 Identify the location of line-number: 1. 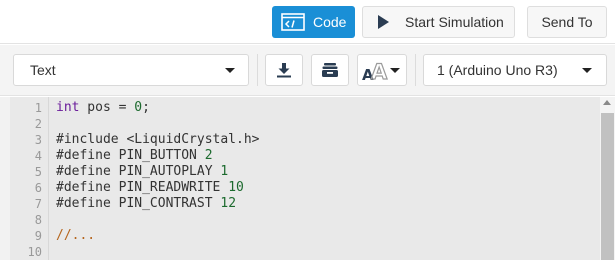
(38, 108).